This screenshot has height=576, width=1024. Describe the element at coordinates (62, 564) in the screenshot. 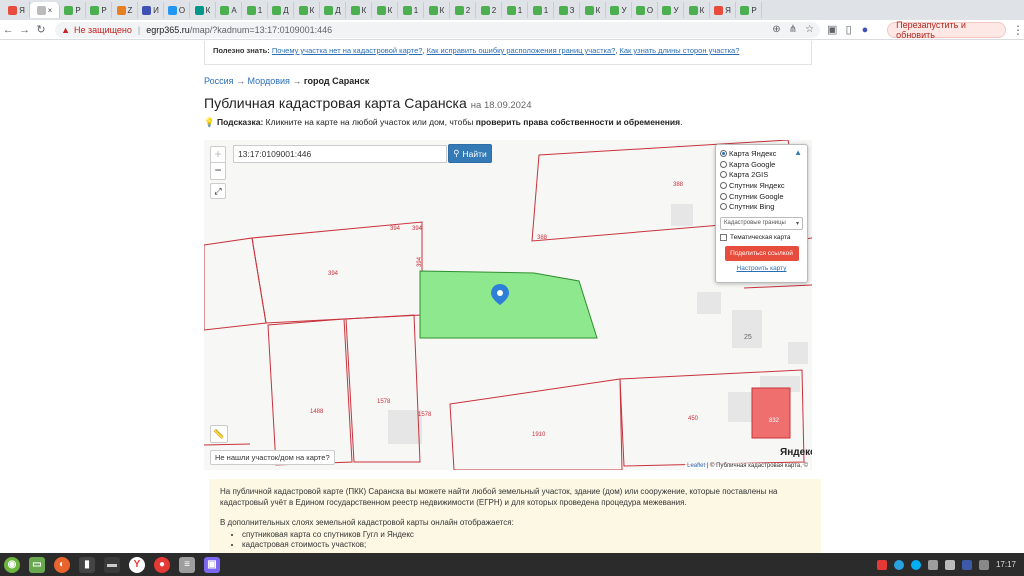

I see `firefox-icon: ◐` at that location.